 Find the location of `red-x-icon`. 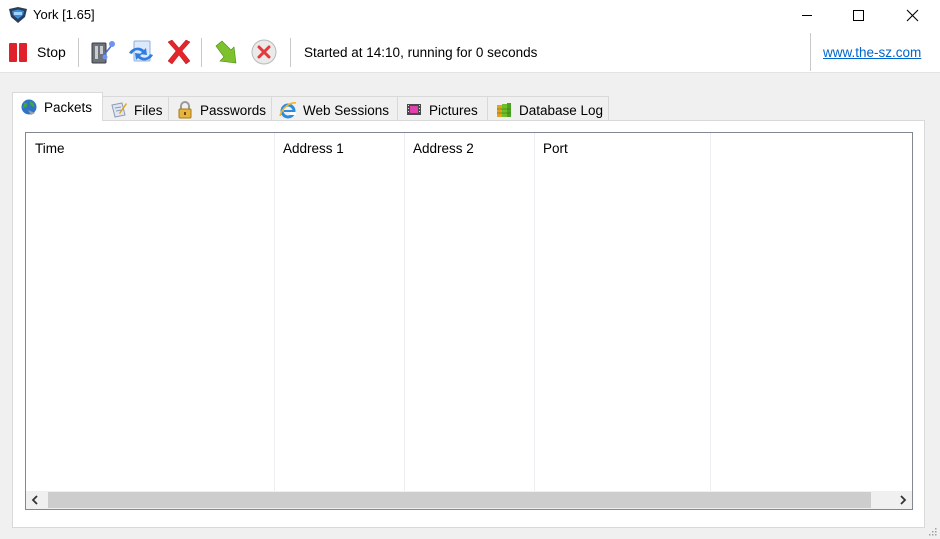

red-x-icon is located at coordinates (179, 52).